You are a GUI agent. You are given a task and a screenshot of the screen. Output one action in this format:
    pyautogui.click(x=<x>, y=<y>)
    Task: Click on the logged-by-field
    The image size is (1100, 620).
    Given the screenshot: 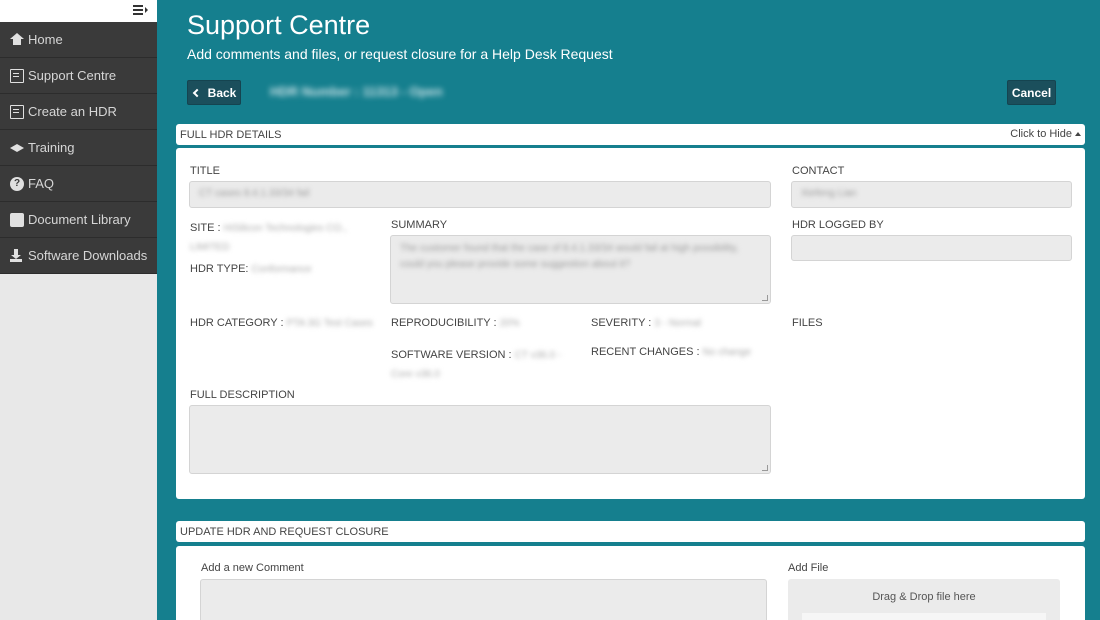 What is the action you would take?
    pyautogui.click(x=931, y=248)
    